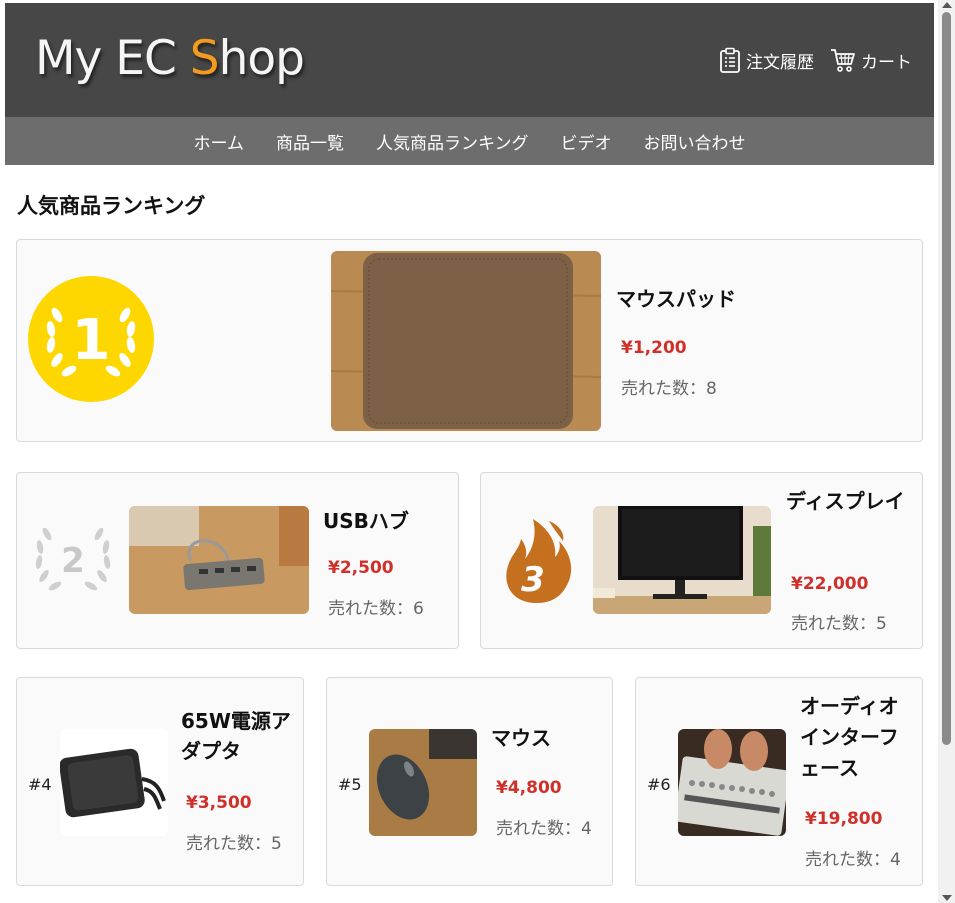 The height and width of the screenshot is (903, 955). Describe the element at coordinates (521, 736) in the screenshot. I see `product-name: マウス` at that location.